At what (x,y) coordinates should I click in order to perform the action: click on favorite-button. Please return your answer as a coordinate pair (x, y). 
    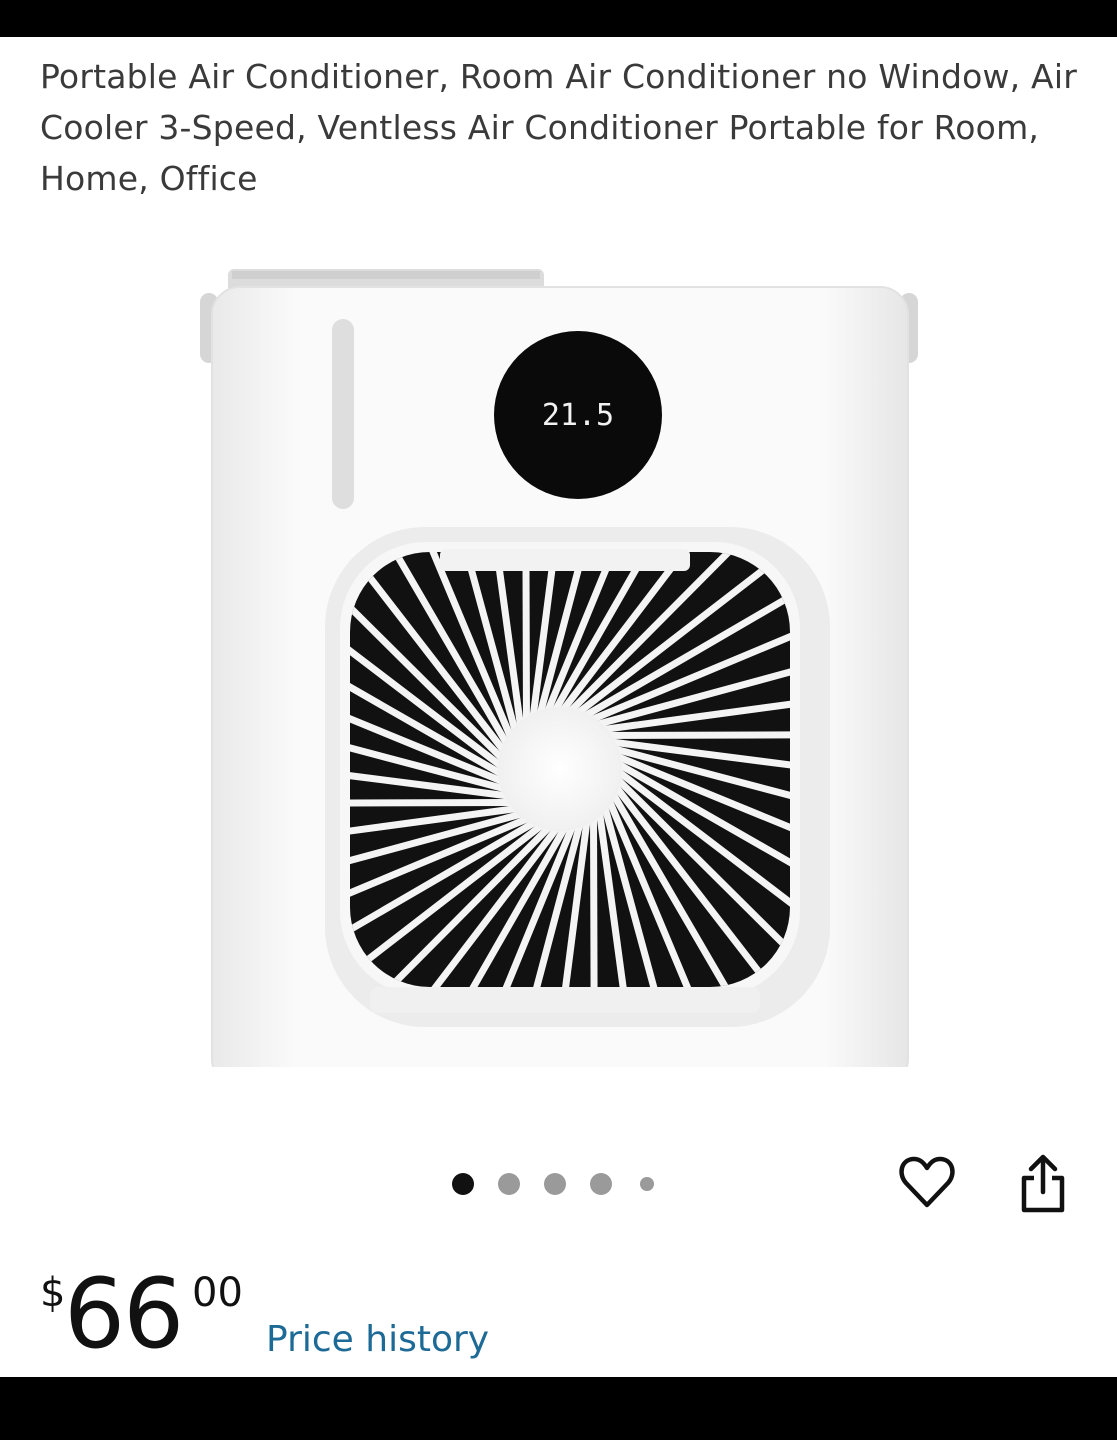
    Looking at the image, I should click on (927, 1182).